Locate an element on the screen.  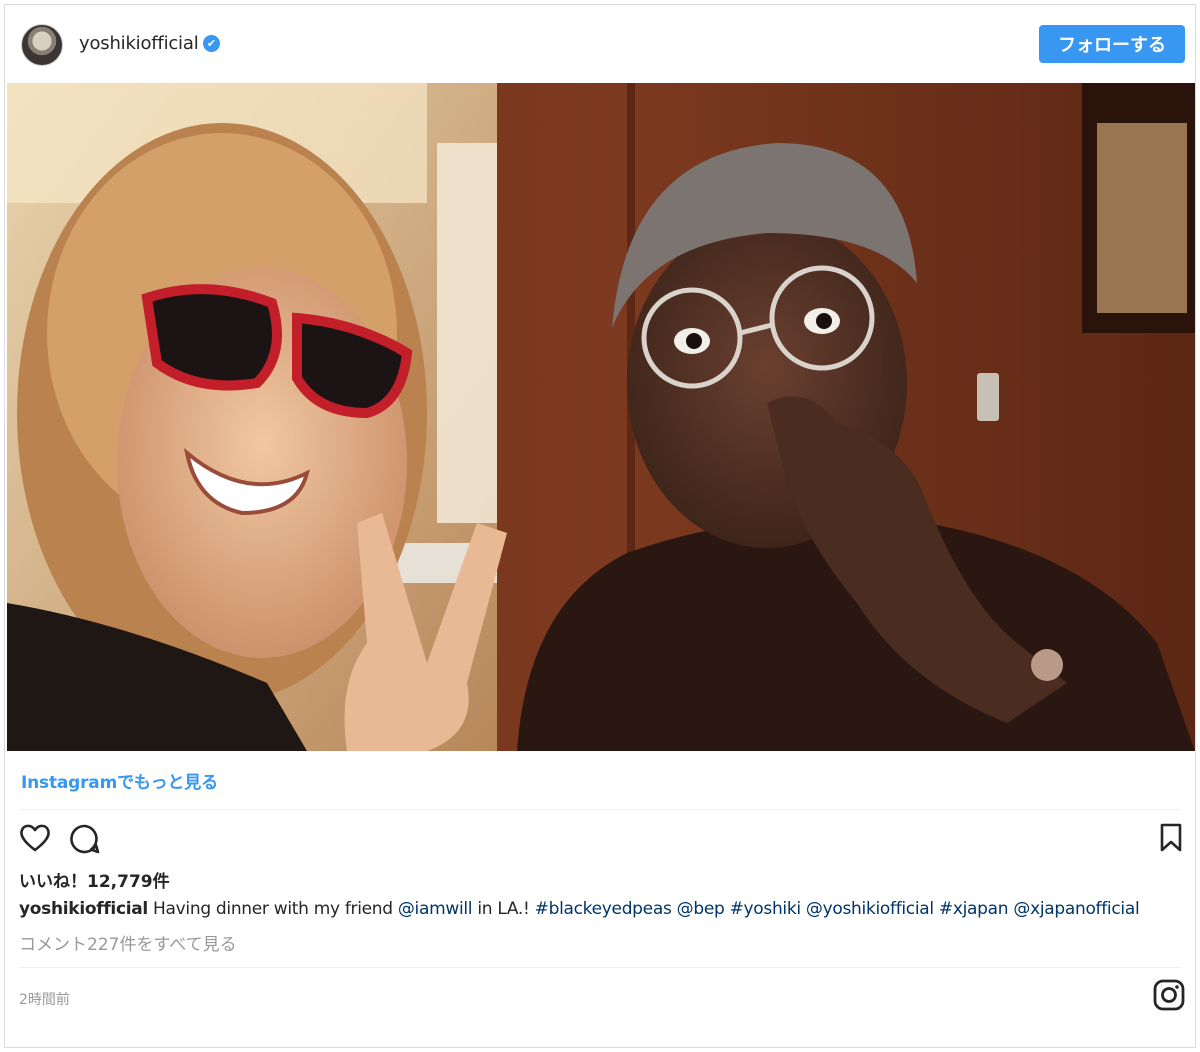
instagram-logo-icon is located at coordinates (1169, 995).